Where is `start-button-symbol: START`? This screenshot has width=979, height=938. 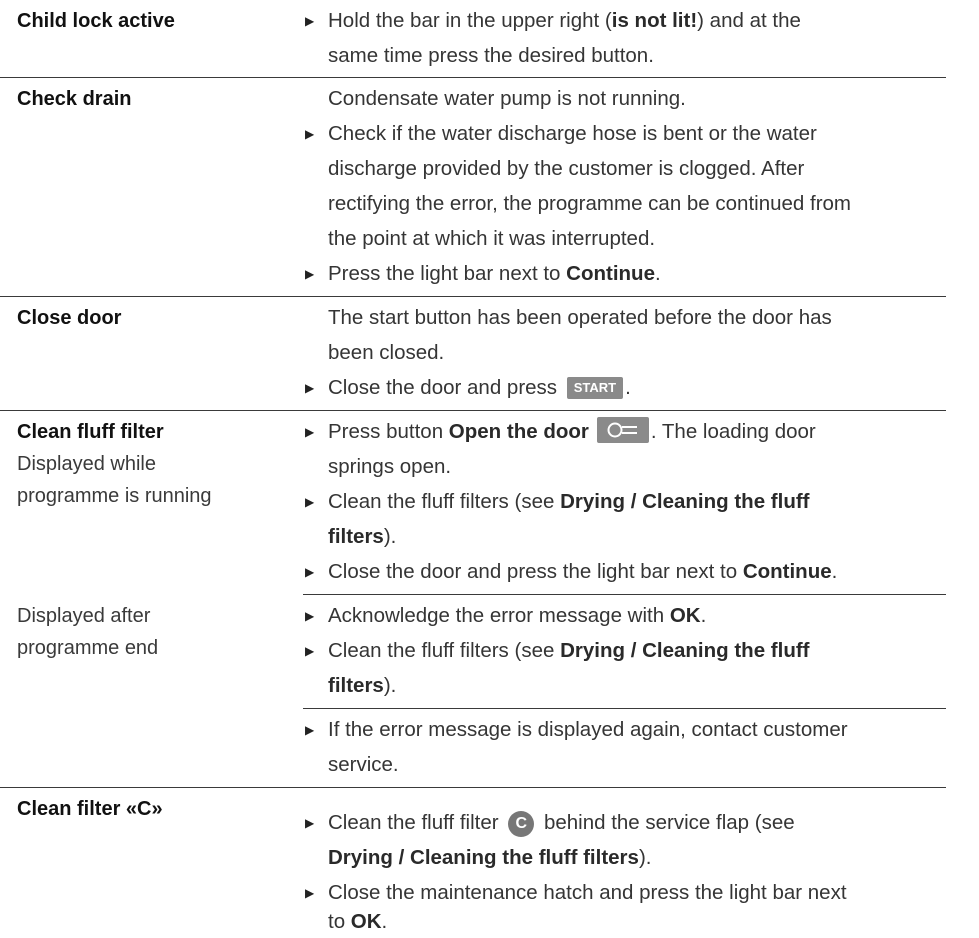
start-button-symbol: START is located at coordinates (595, 388).